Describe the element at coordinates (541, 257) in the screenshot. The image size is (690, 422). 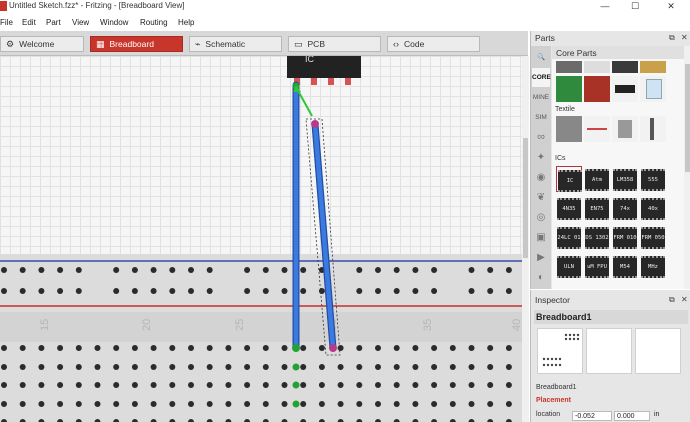
I see `play-bin-icon: ▶` at that location.